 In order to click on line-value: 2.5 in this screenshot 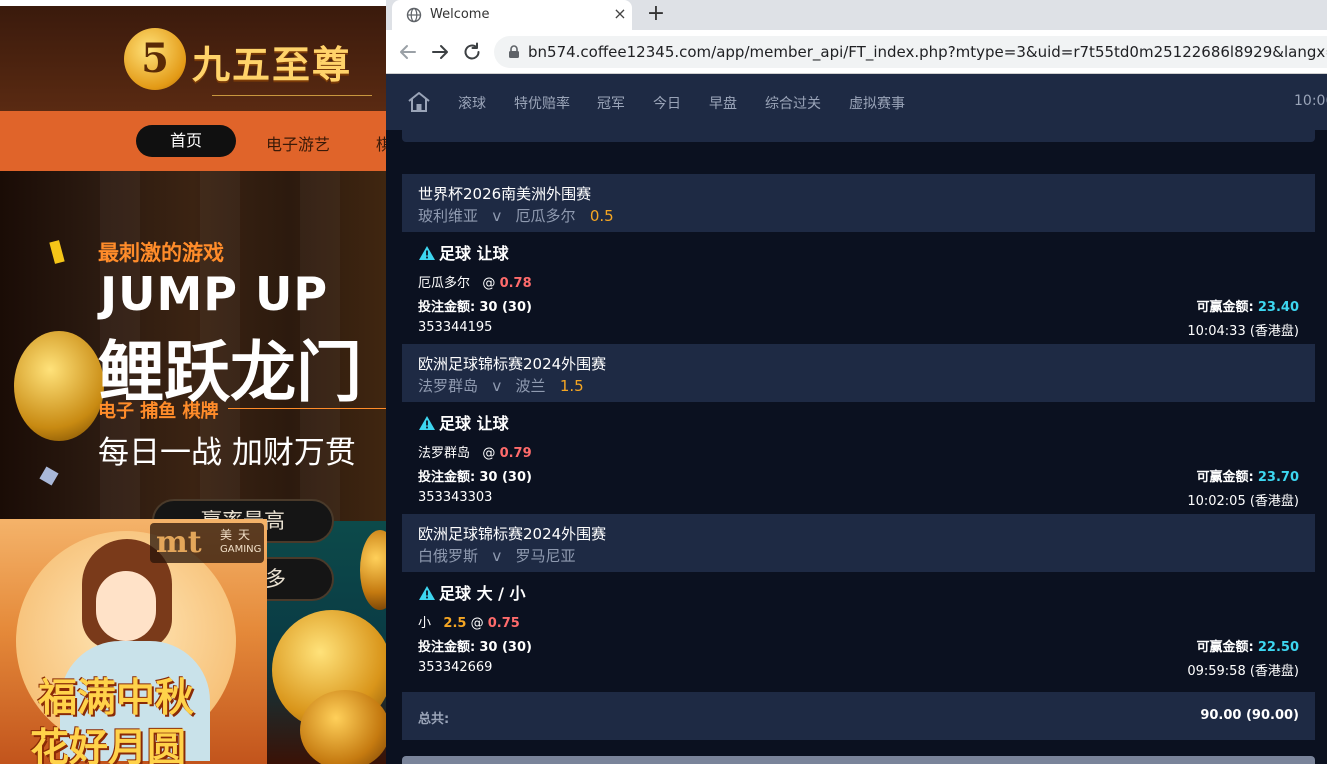, I will do `click(455, 623)`.